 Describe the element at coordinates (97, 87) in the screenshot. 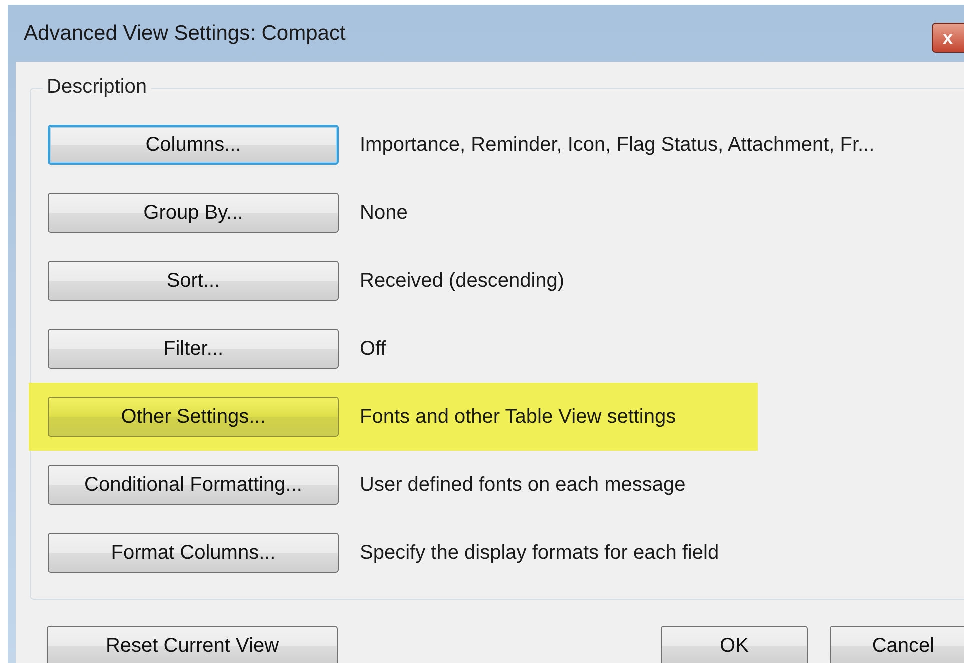

I see `group-label: Description` at that location.